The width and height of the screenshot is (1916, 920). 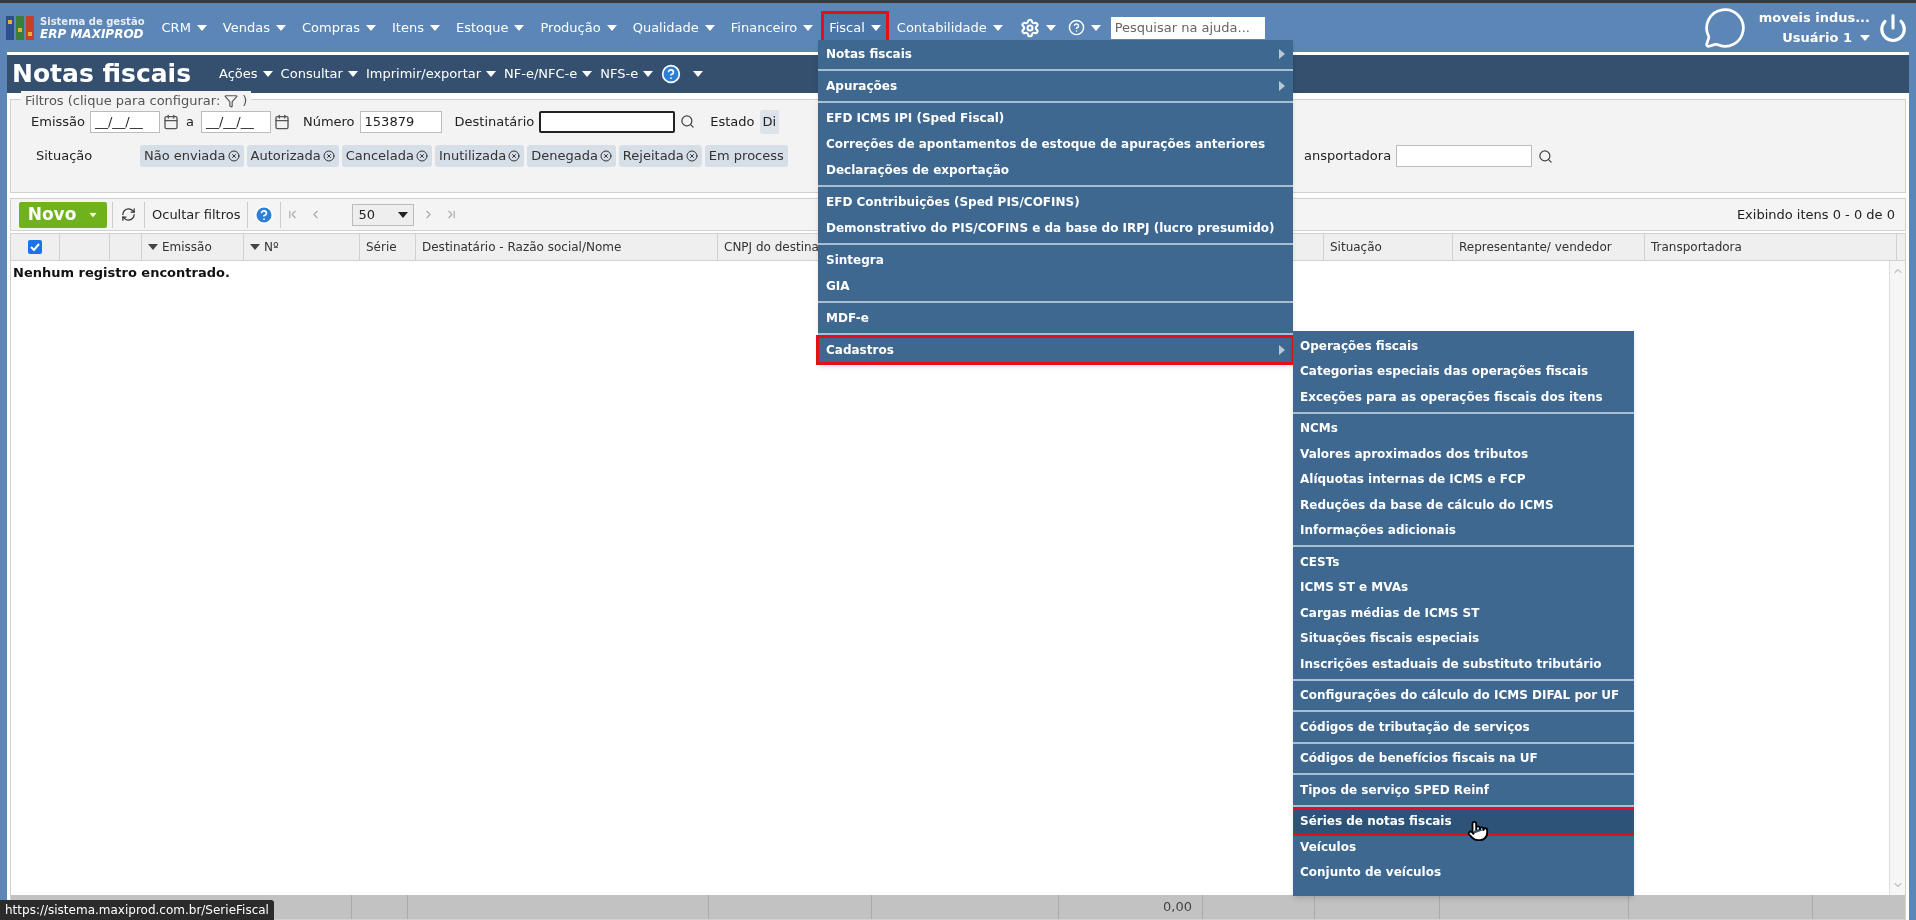 I want to click on field-label: Número, so click(x=328, y=121).